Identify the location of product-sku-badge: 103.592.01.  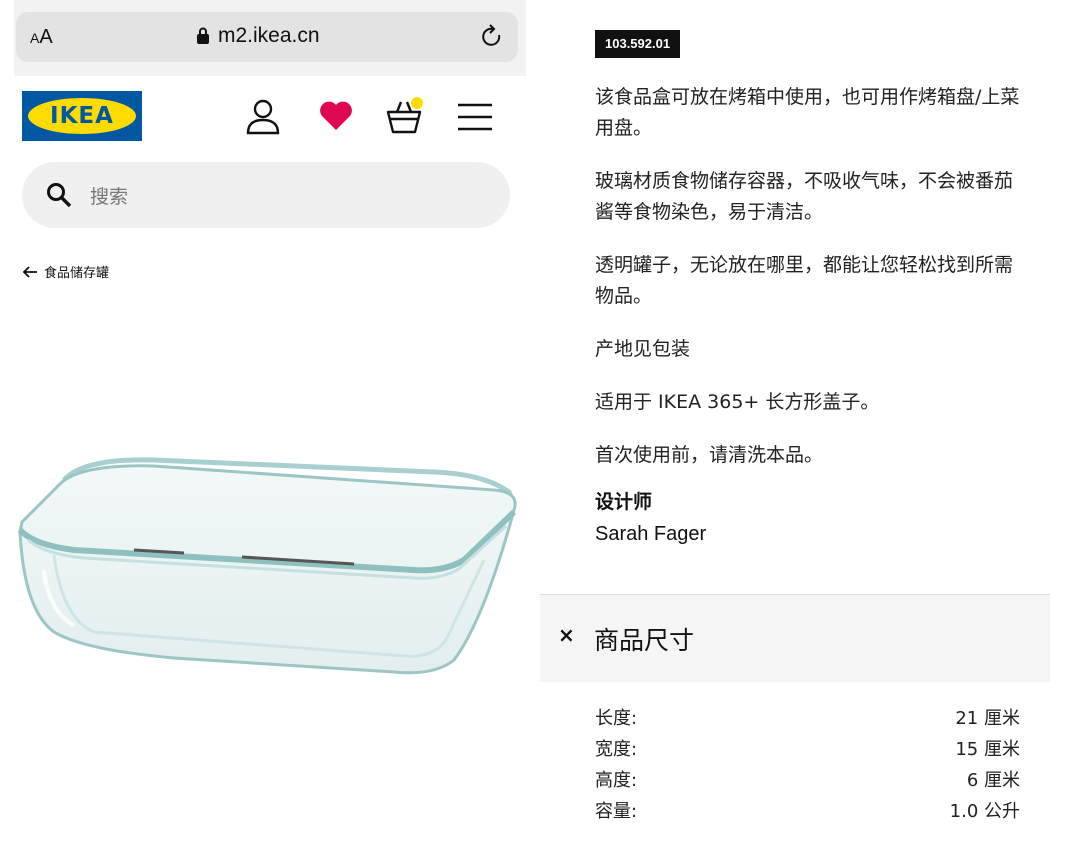
(638, 44).